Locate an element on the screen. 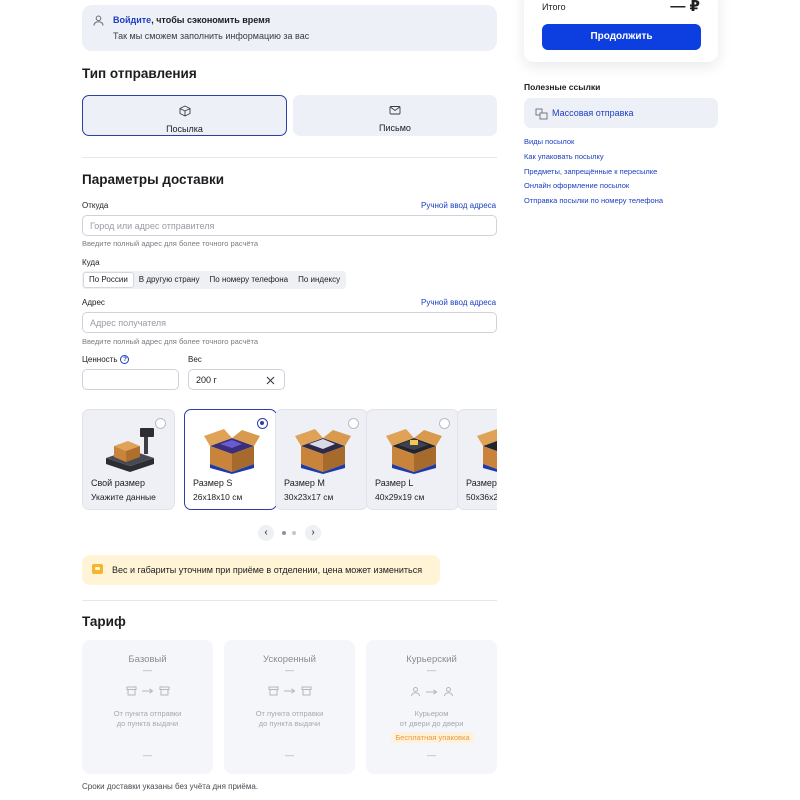 The width and height of the screenshot is (800, 800). chevron-right-icon: › is located at coordinates (313, 533).